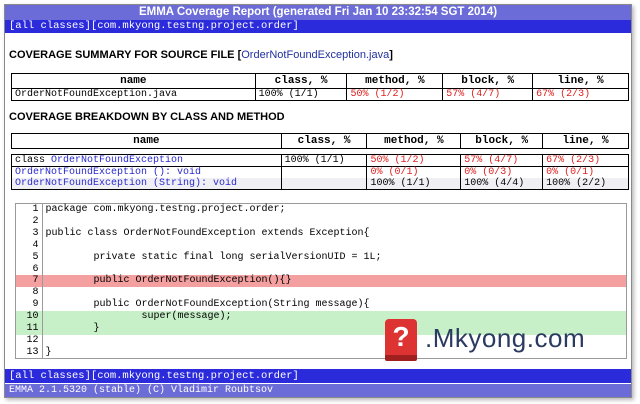  What do you see at coordinates (29, 257) in the screenshot?
I see `line-number: 5` at bounding box center [29, 257].